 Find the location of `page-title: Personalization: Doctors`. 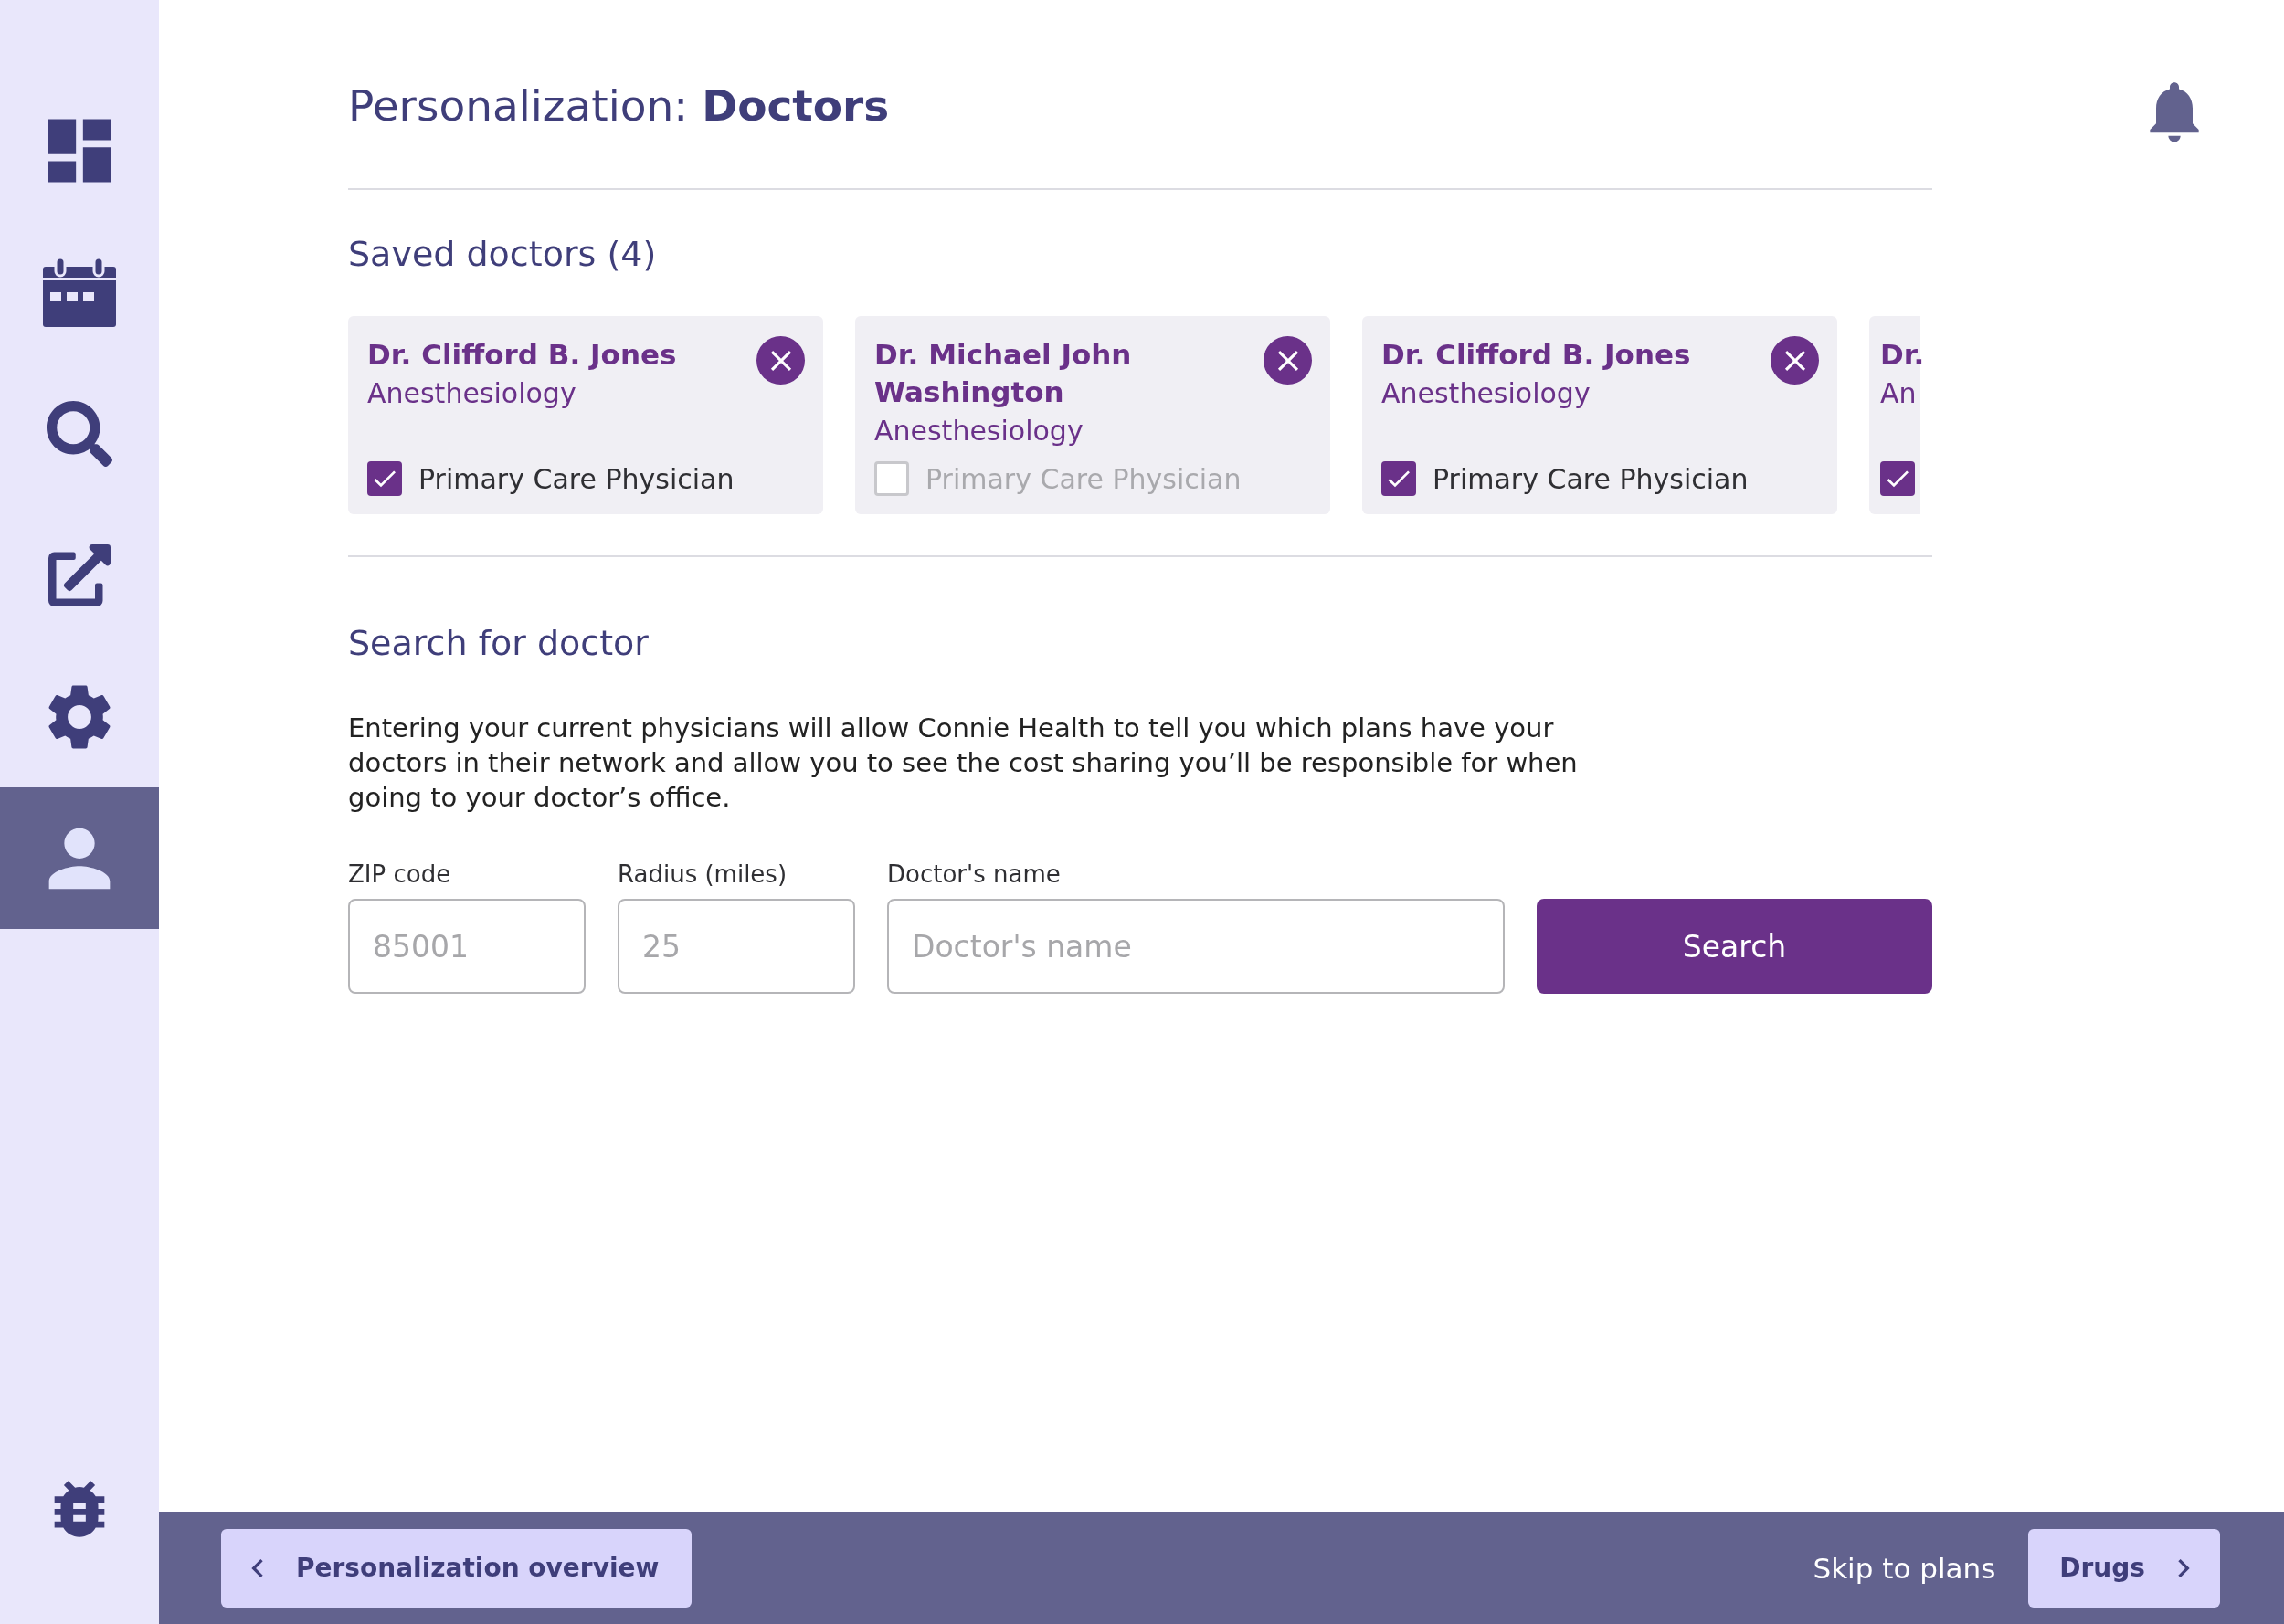

page-title: Personalization: Doctors is located at coordinates (619, 105).